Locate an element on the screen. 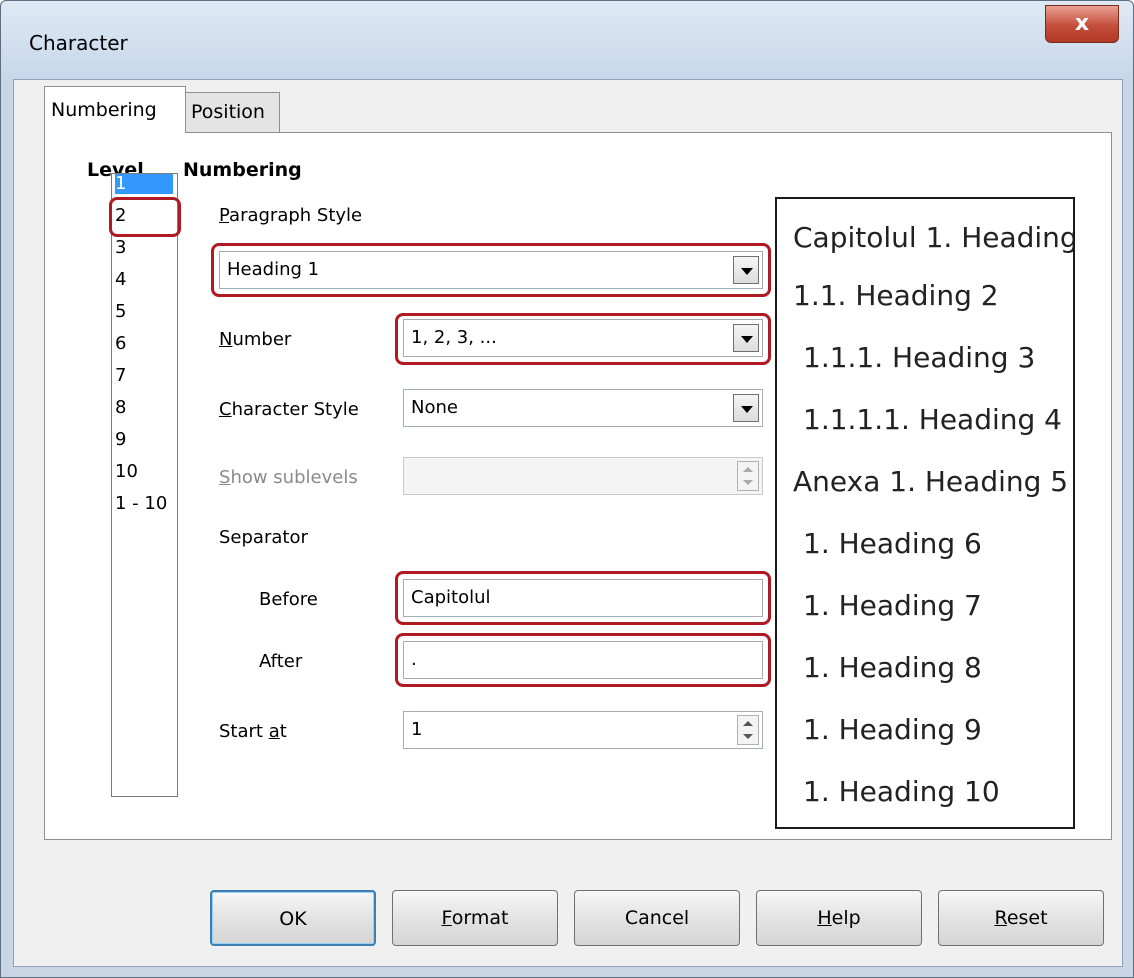 This screenshot has width=1134, height=978. tab-numbering: Numbering is located at coordinates (115, 109).